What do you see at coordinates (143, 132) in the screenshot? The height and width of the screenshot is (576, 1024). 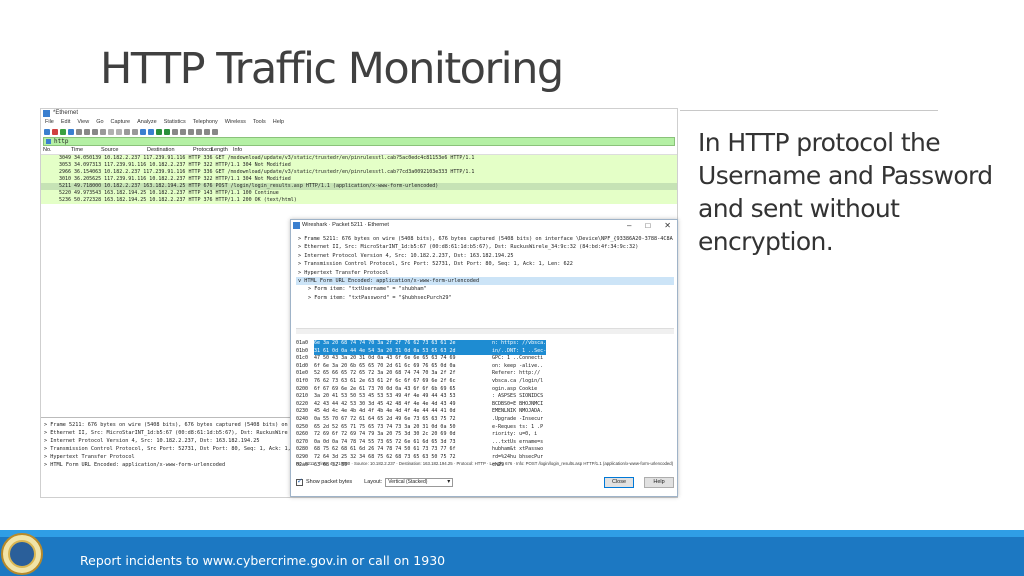 I see `first-packet-icon` at bounding box center [143, 132].